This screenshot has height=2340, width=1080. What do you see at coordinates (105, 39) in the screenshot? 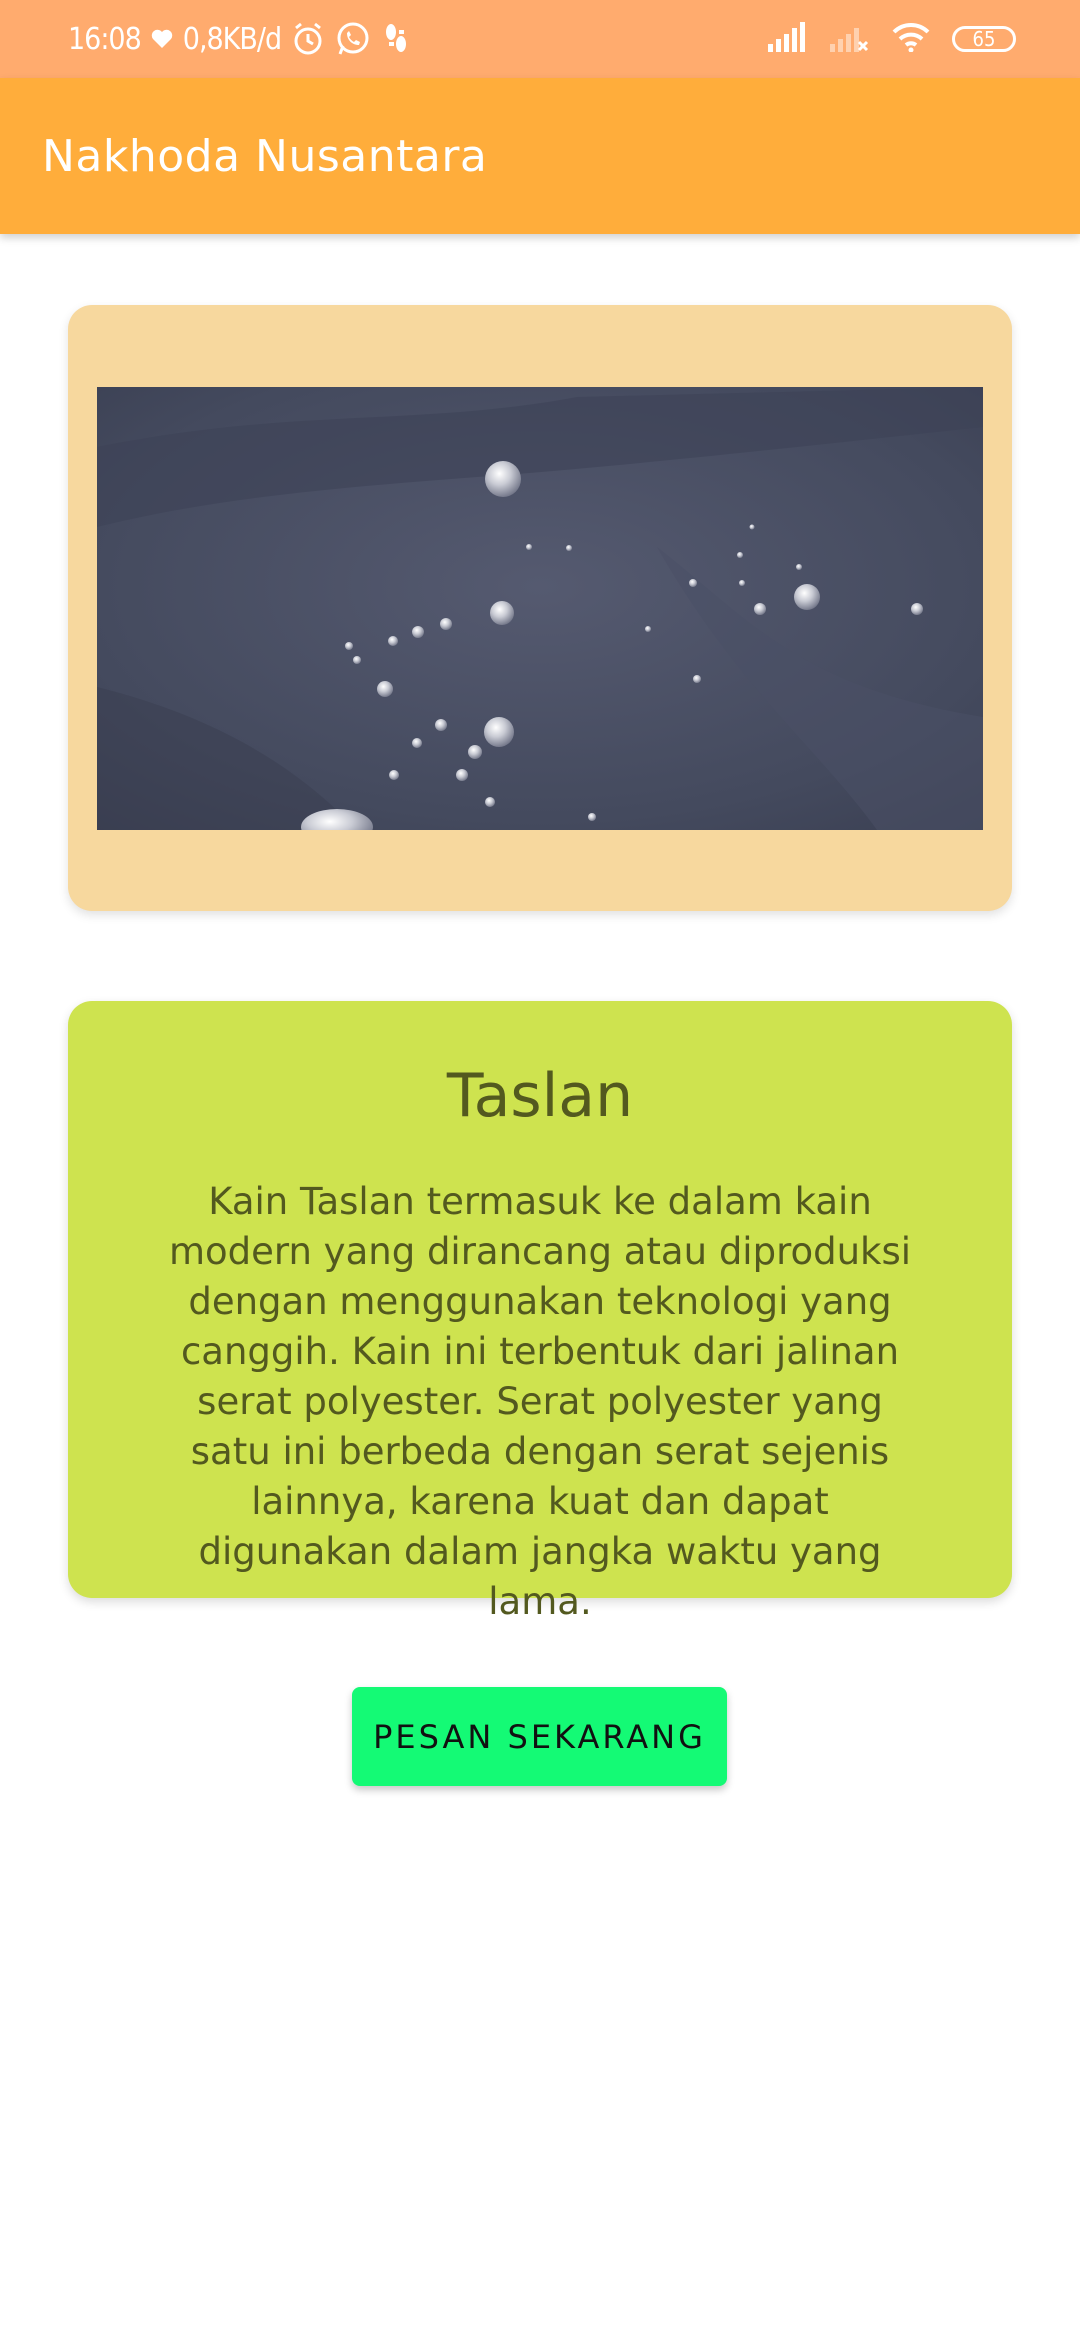
I see `status-time: 16:08` at bounding box center [105, 39].